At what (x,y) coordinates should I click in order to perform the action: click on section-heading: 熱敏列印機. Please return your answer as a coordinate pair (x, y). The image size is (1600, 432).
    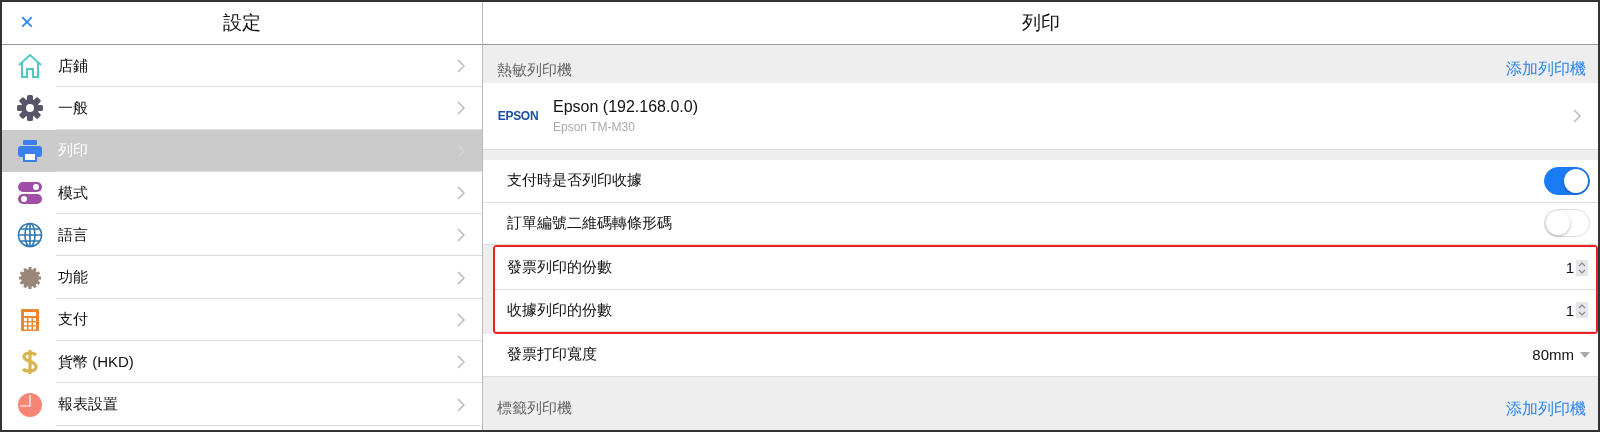
    Looking at the image, I should click on (534, 70).